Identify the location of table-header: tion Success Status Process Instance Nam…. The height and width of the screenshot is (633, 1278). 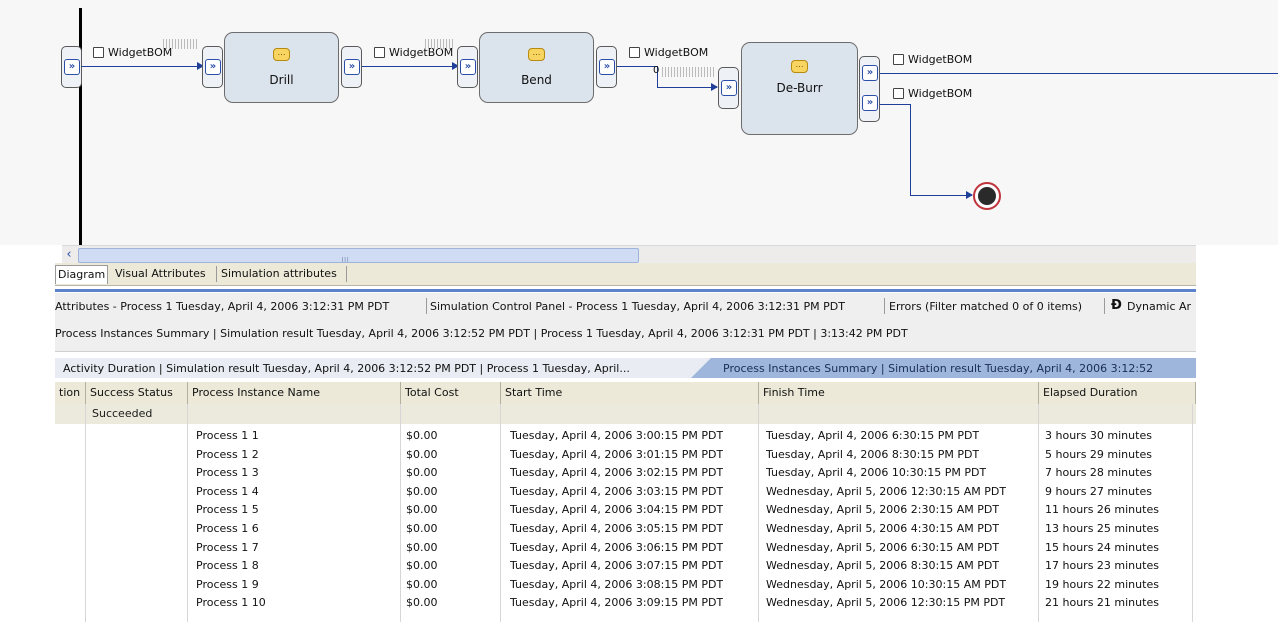
(625, 393).